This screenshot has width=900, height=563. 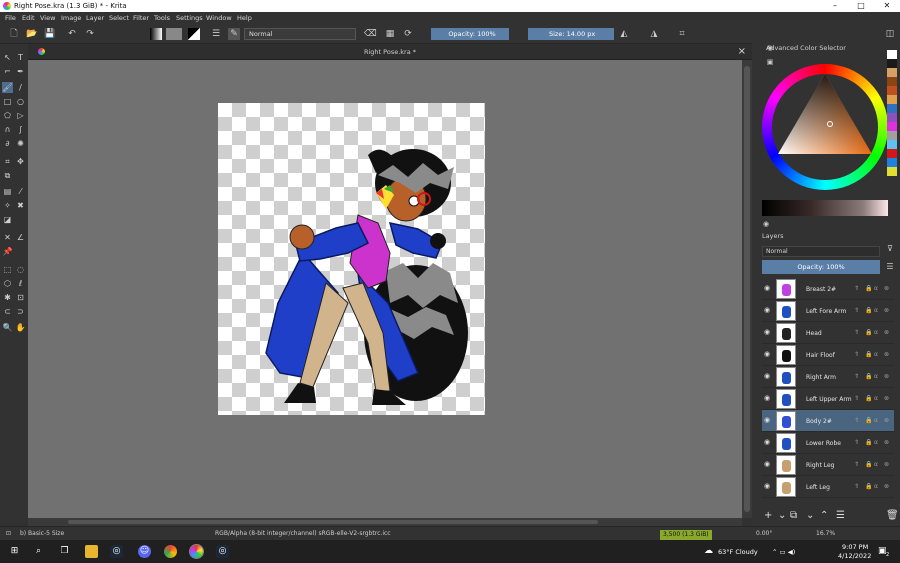 What do you see at coordinates (7, 237) in the screenshot?
I see `assistant-tool-icon: ✕` at bounding box center [7, 237].